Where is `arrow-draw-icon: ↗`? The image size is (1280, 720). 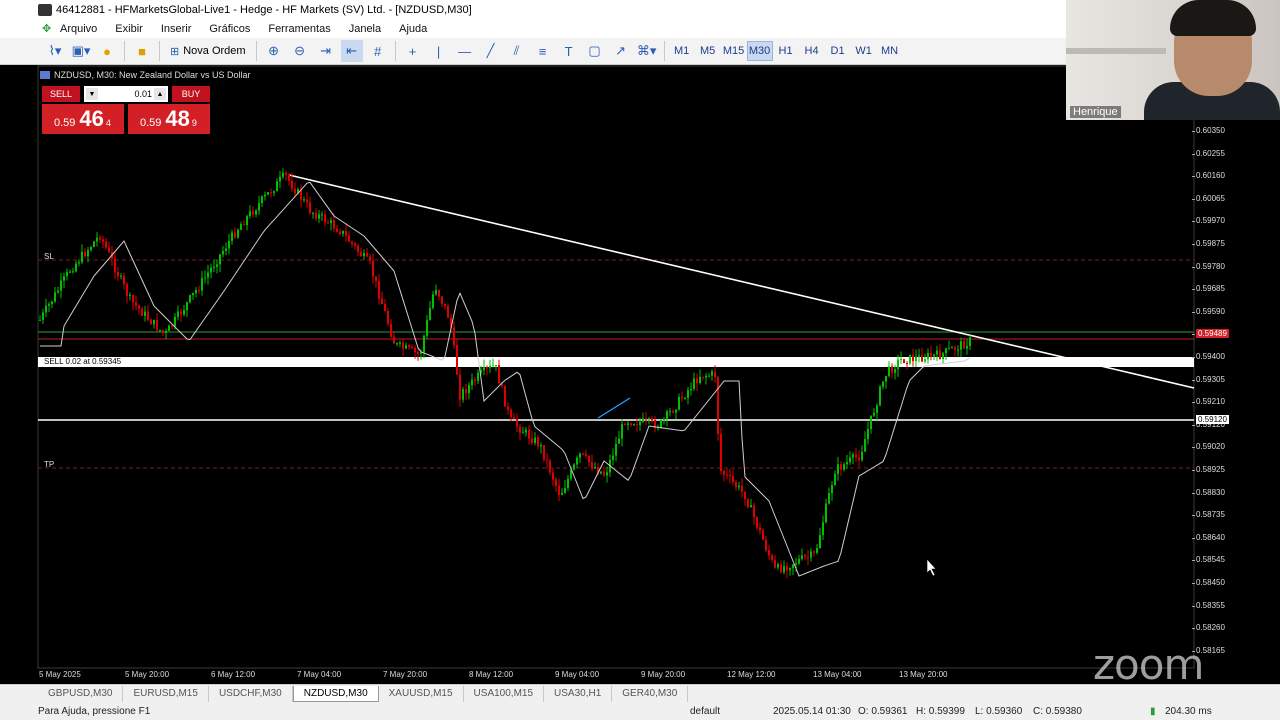 arrow-draw-icon: ↗ is located at coordinates (621, 51).